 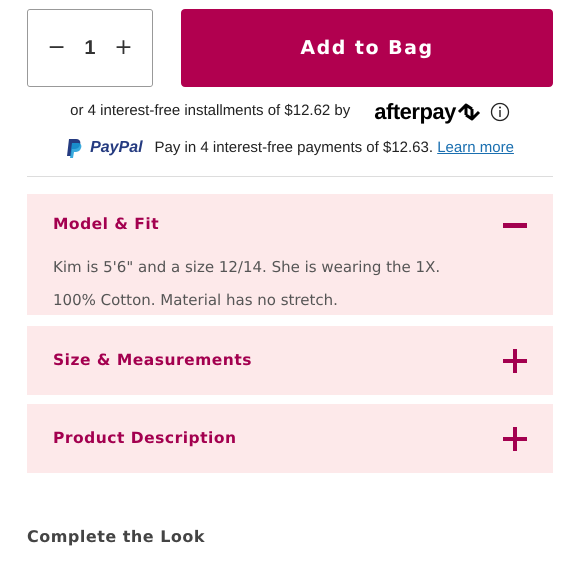 I want to click on accordion-header: Product Description, so click(x=290, y=438).